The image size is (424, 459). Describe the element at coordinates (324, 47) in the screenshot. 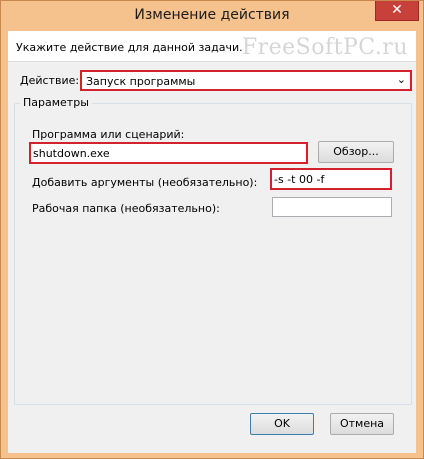

I see `watermark: FreeSoftPC.ru` at that location.